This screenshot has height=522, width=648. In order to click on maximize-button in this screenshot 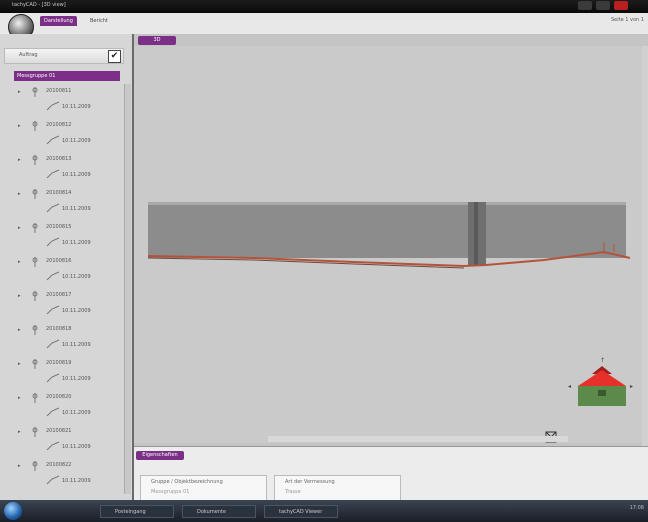, I will do `click(603, 5)`.